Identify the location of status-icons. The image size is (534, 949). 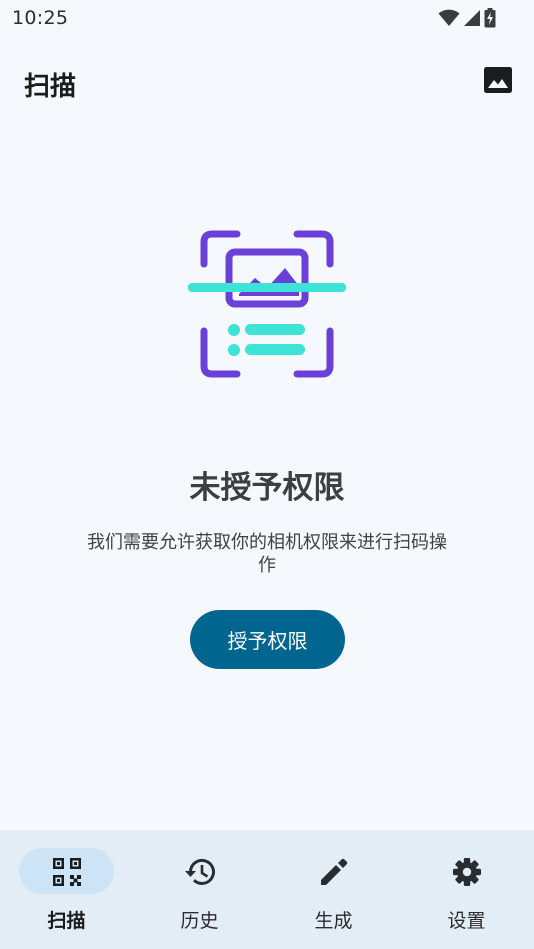
(467, 20).